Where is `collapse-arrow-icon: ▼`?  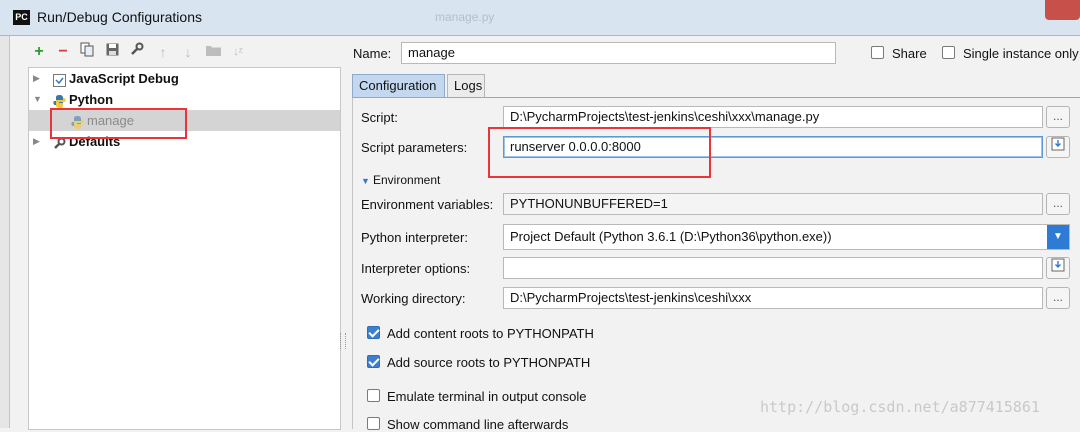
collapse-arrow-icon: ▼ is located at coordinates (37, 99).